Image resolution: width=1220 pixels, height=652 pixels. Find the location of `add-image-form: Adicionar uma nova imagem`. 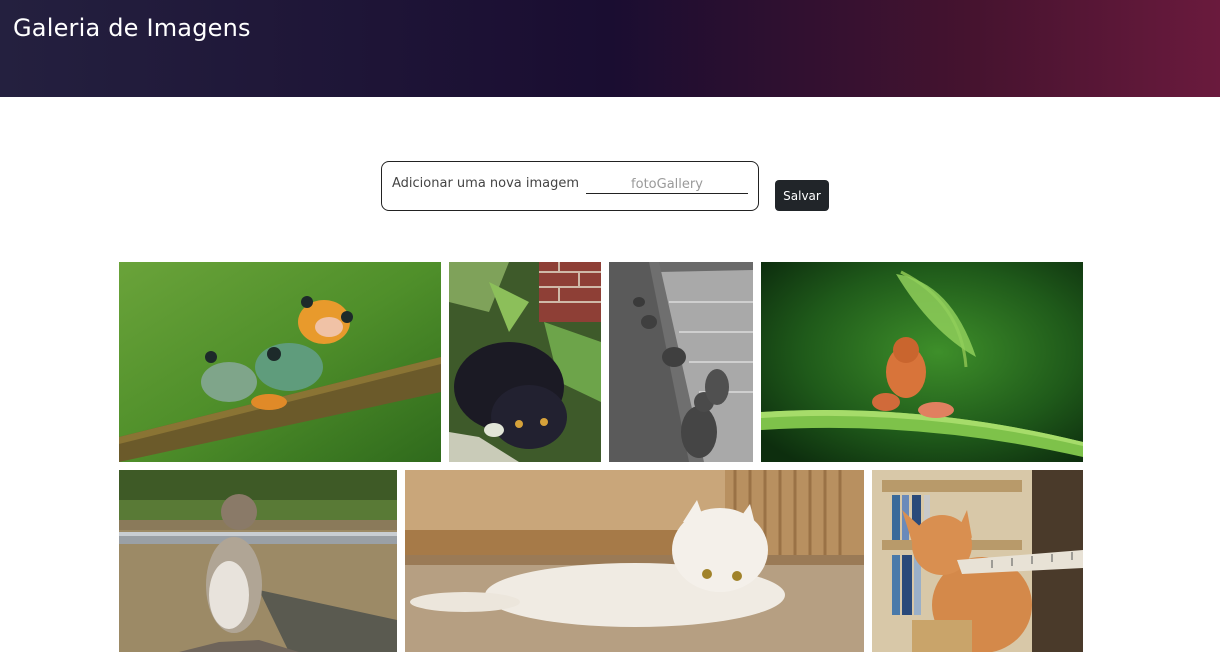

add-image-form: Adicionar uma nova imagem is located at coordinates (570, 186).